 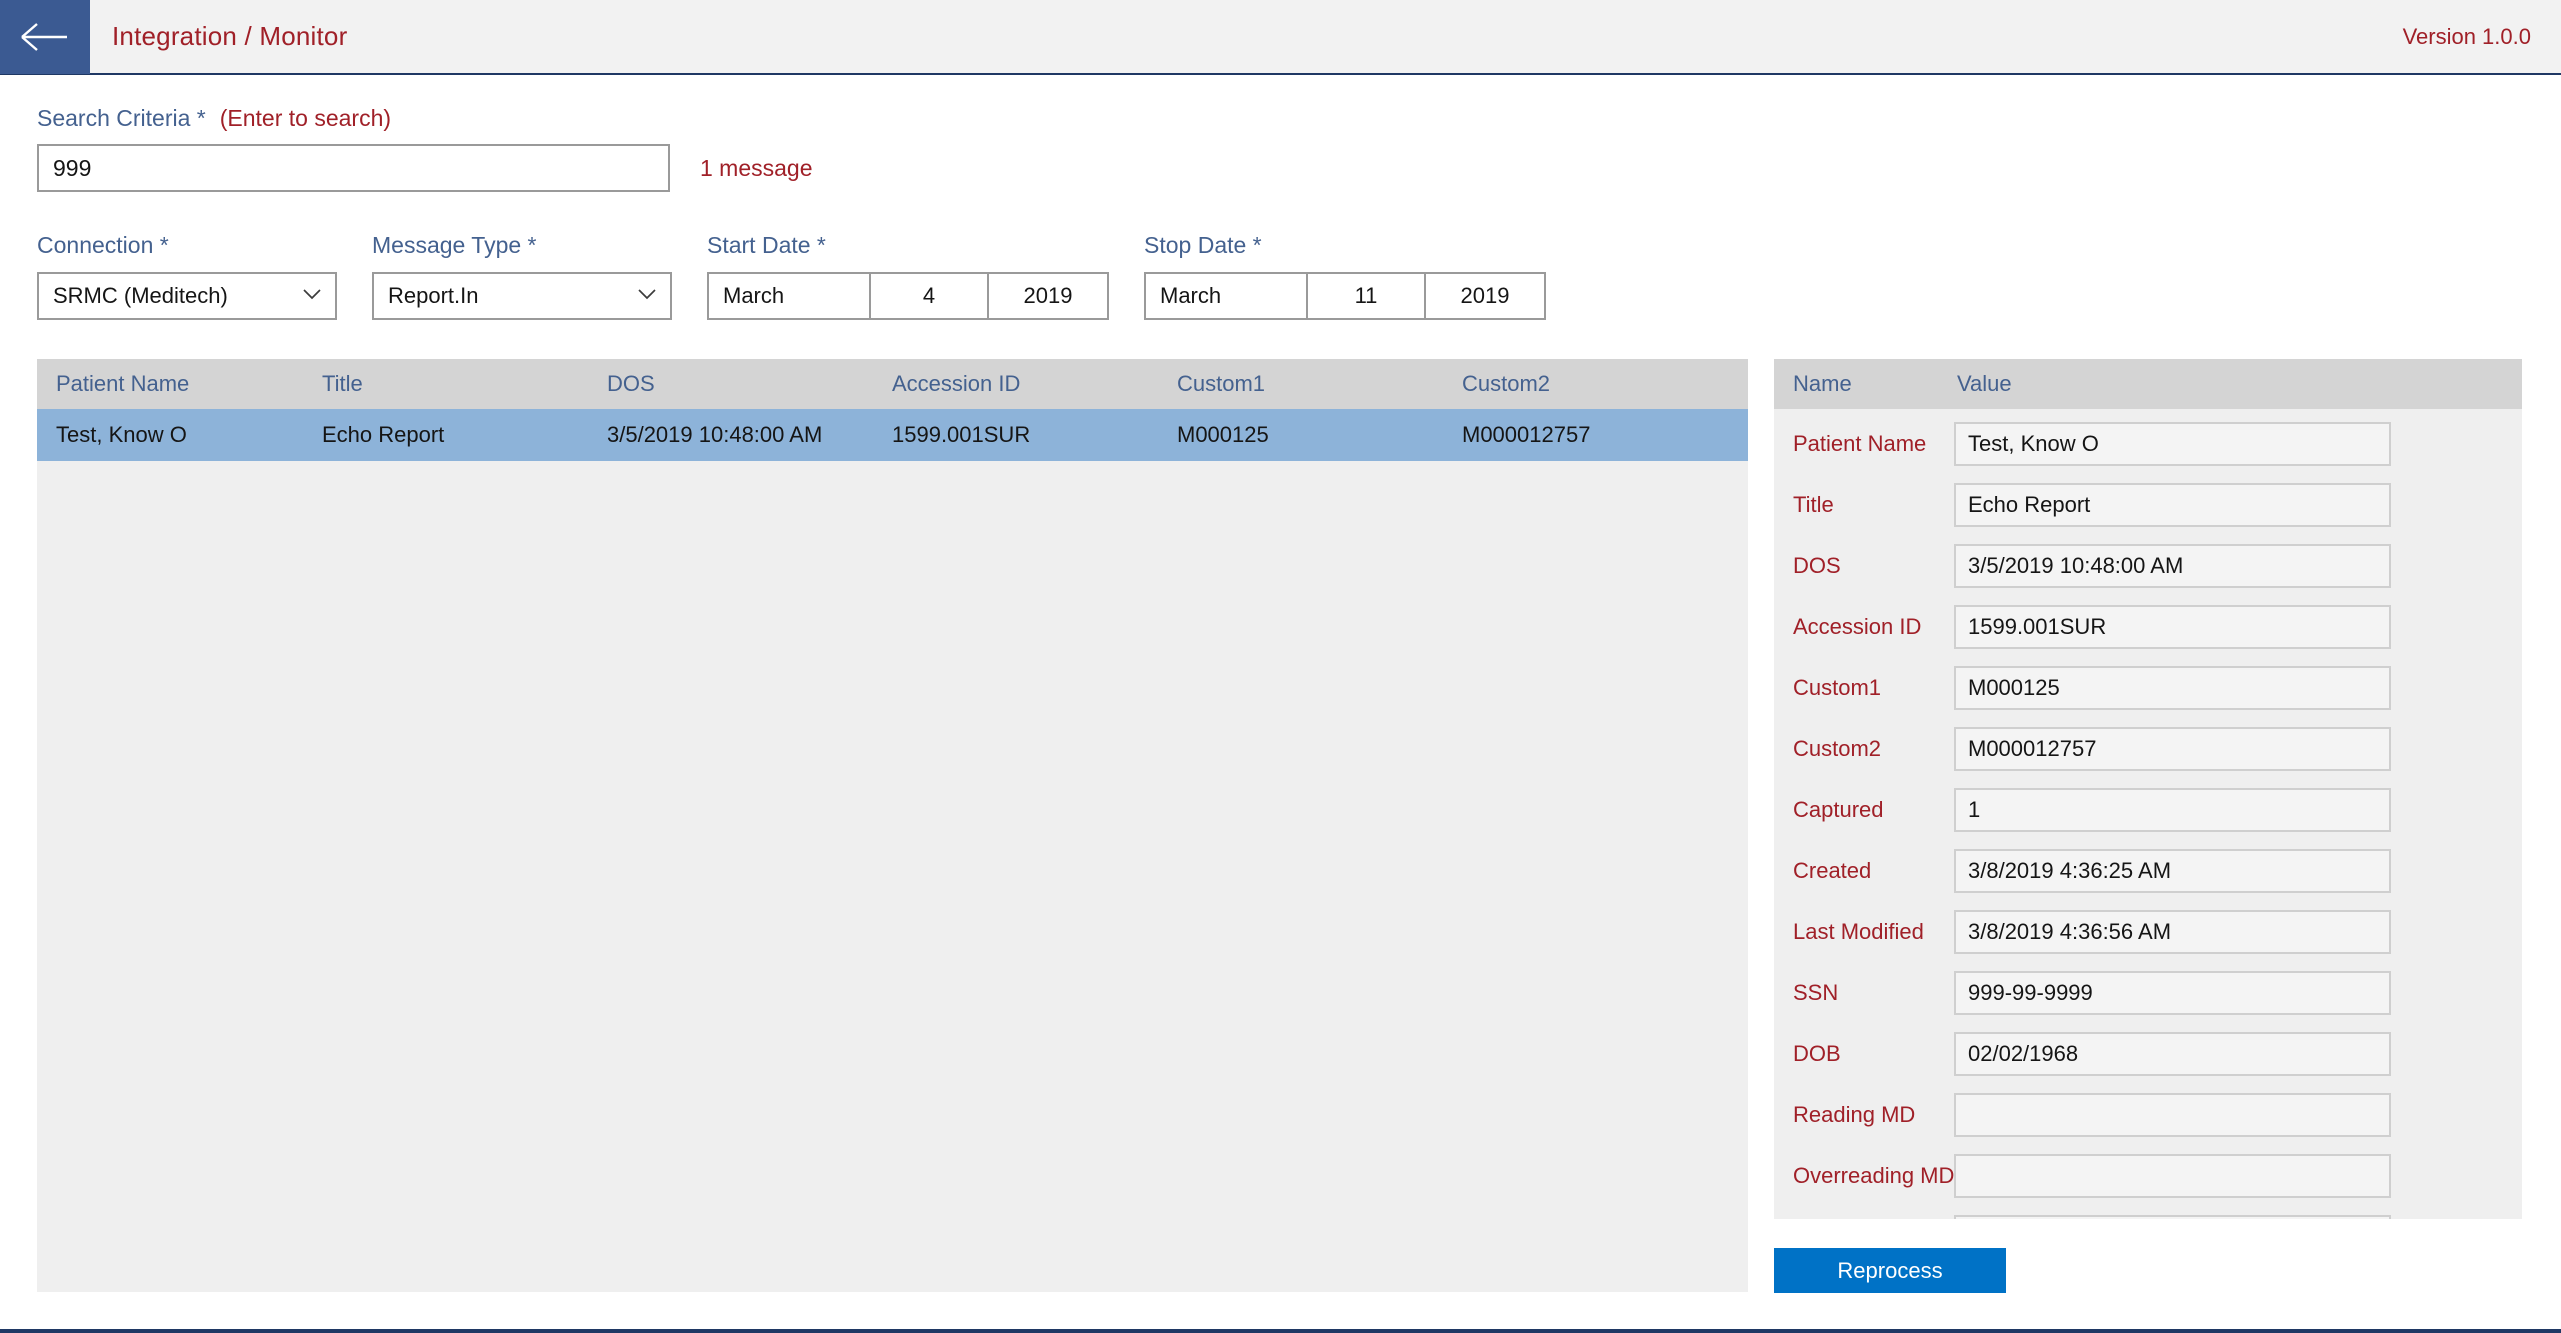 I want to click on column-header-patient-name: Patient Name, so click(x=179, y=384).